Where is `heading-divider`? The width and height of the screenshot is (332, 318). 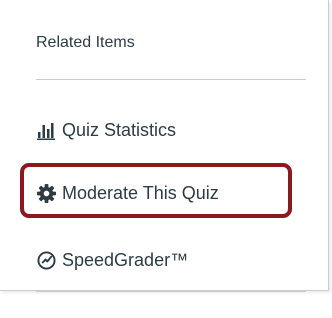 heading-divider is located at coordinates (171, 79).